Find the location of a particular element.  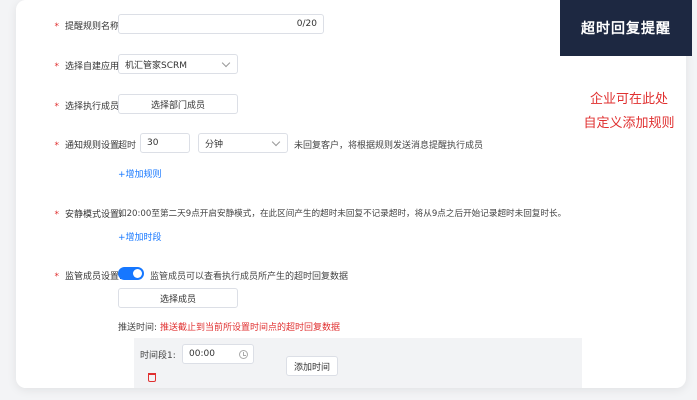

supervisor-toggle-text: 监管成员可以查看执行成员所产生的超时回复数据 is located at coordinates (249, 277).